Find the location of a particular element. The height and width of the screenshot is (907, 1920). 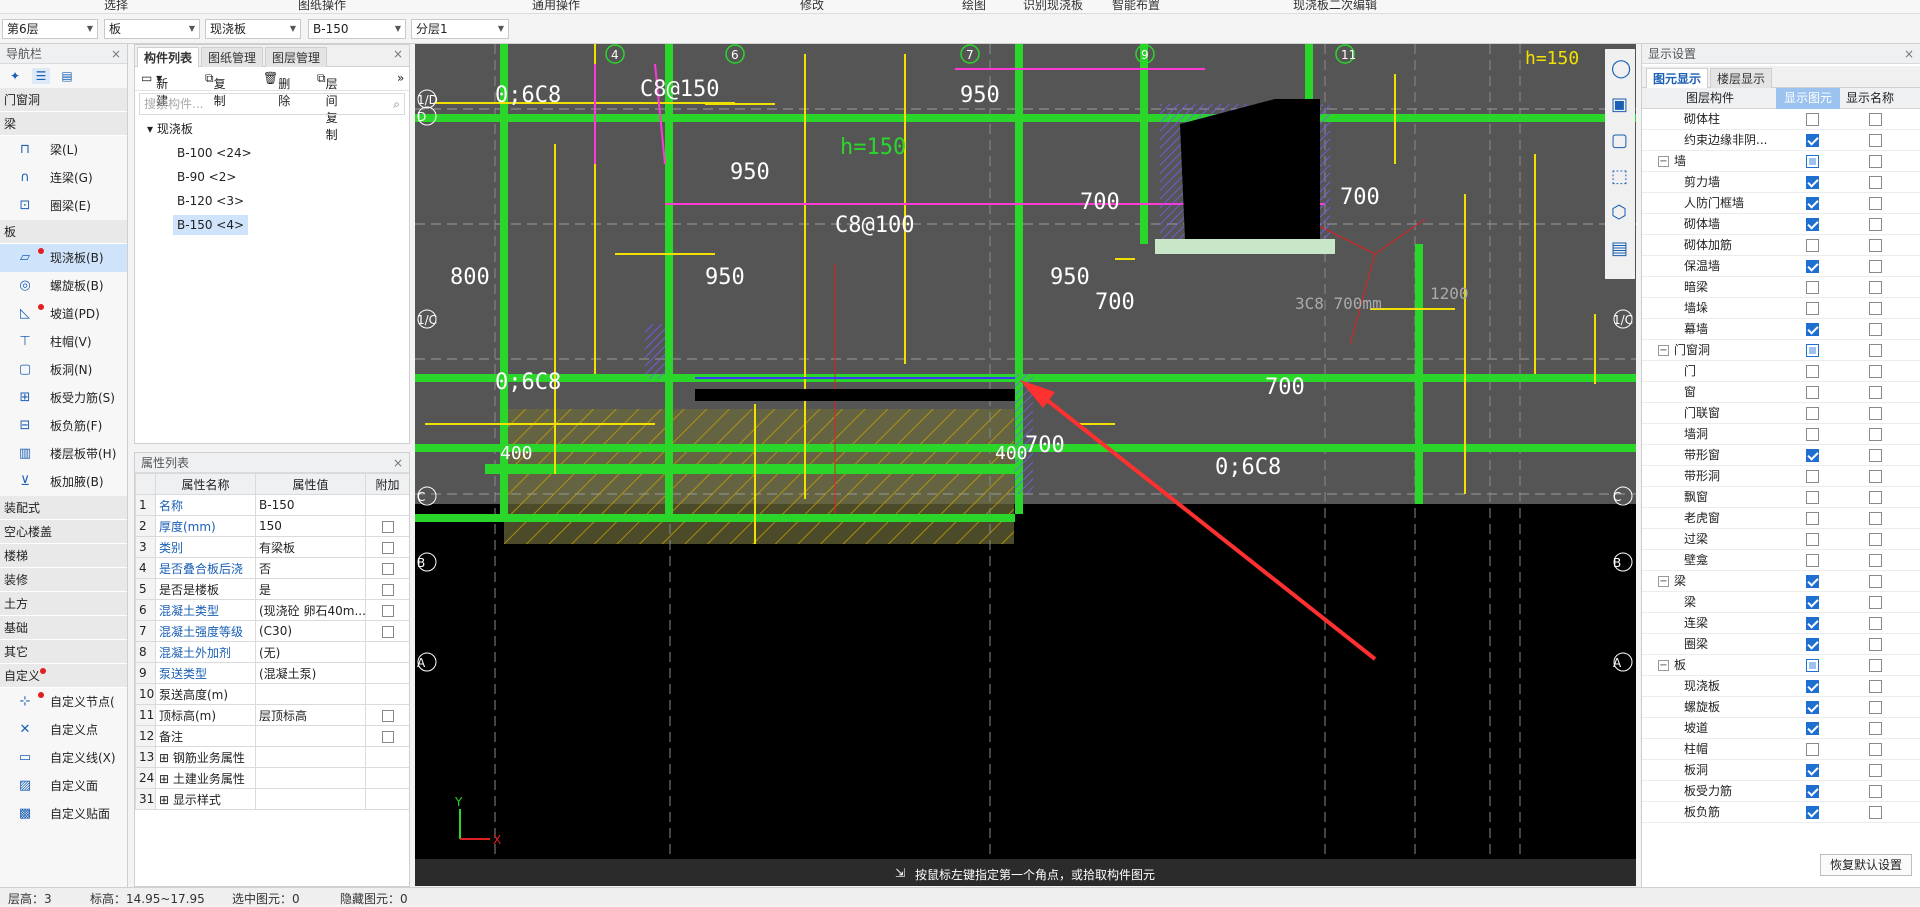

nav-item-slab-hole: ▢ 板洞(N) is located at coordinates (63, 370).